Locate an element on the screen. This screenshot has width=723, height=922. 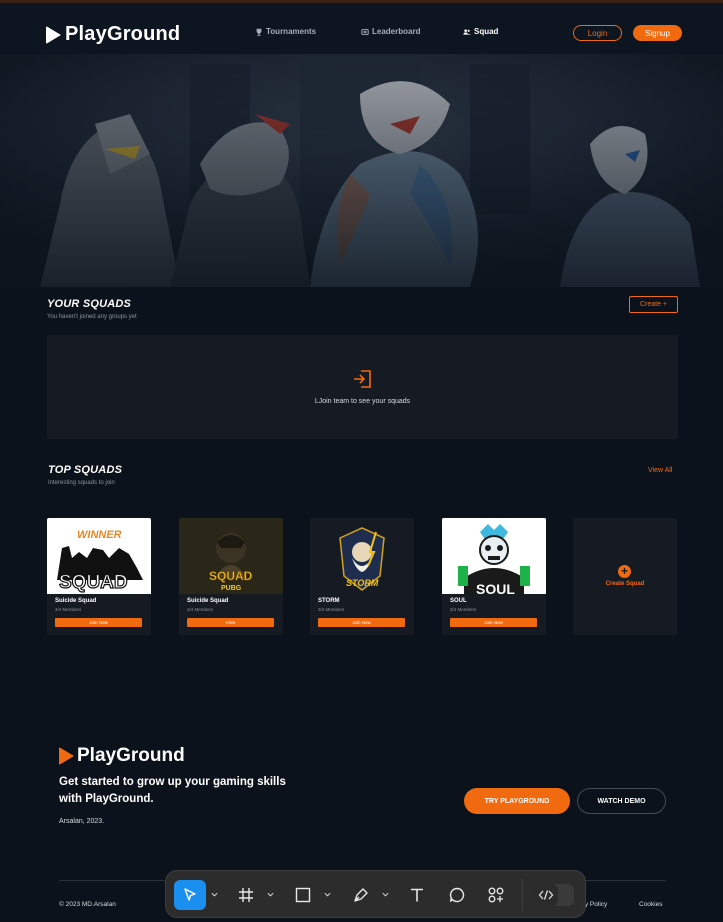
trophy-icon is located at coordinates (259, 32).